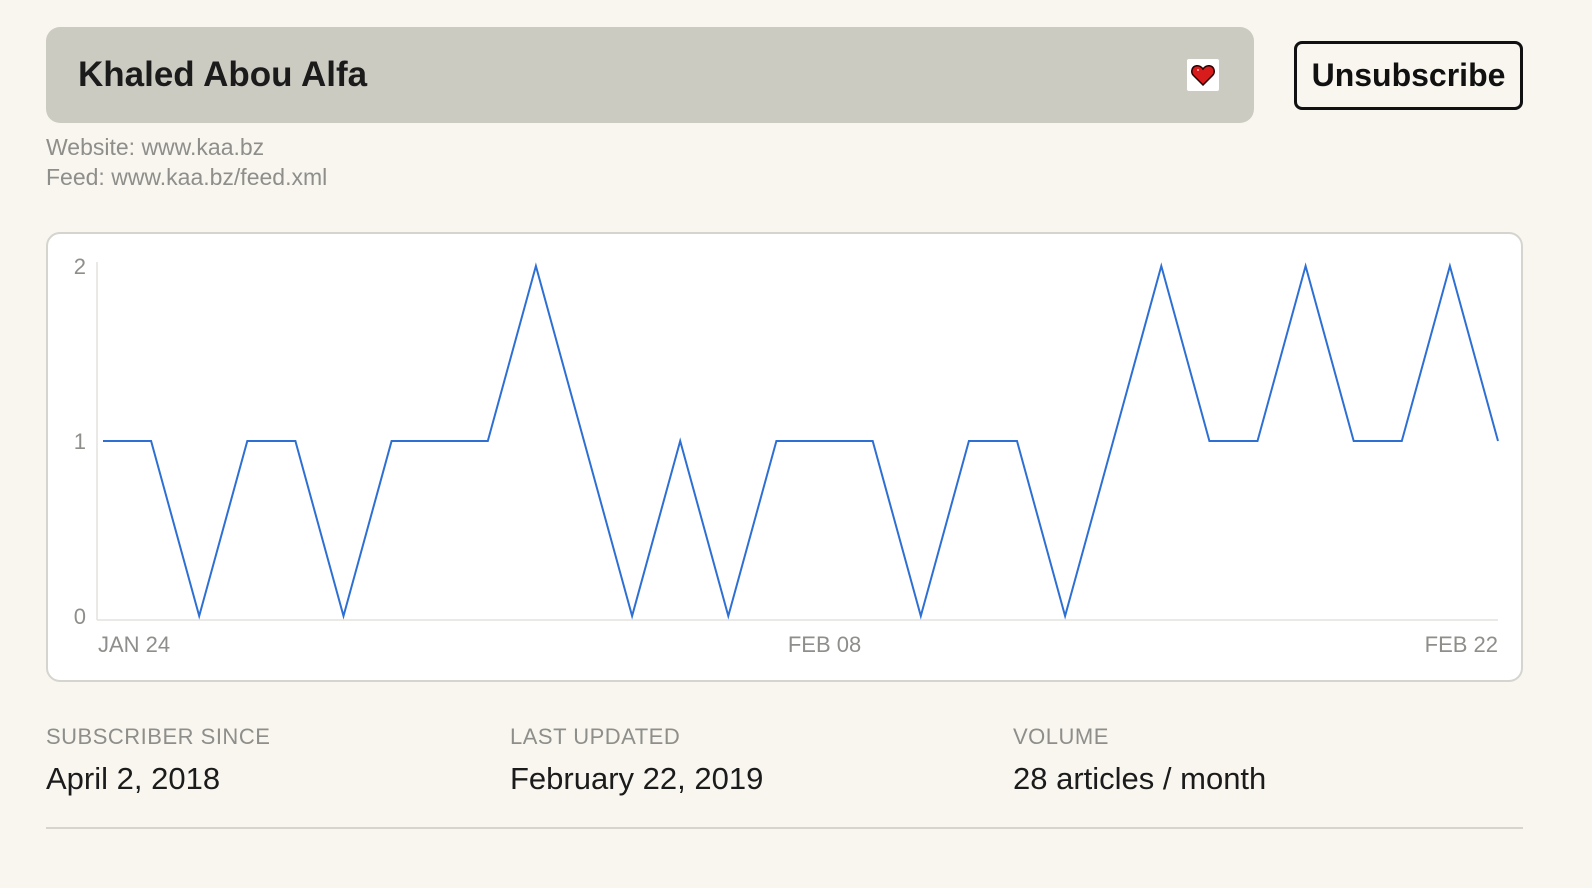 The image size is (1592, 888). Describe the element at coordinates (155, 147) in the screenshot. I see `website-link: Website: www.kaa.bz` at that location.